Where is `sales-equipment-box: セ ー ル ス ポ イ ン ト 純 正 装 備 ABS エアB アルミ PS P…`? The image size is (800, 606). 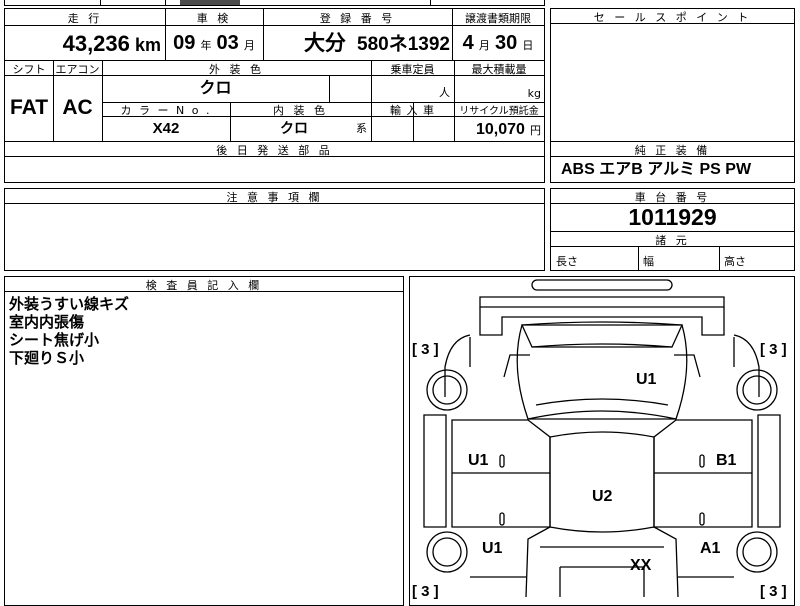 sales-equipment-box: セ ー ル ス ポ イ ン ト 純 正 装 備 ABS エアB アルミ PS P… is located at coordinates (672, 95).